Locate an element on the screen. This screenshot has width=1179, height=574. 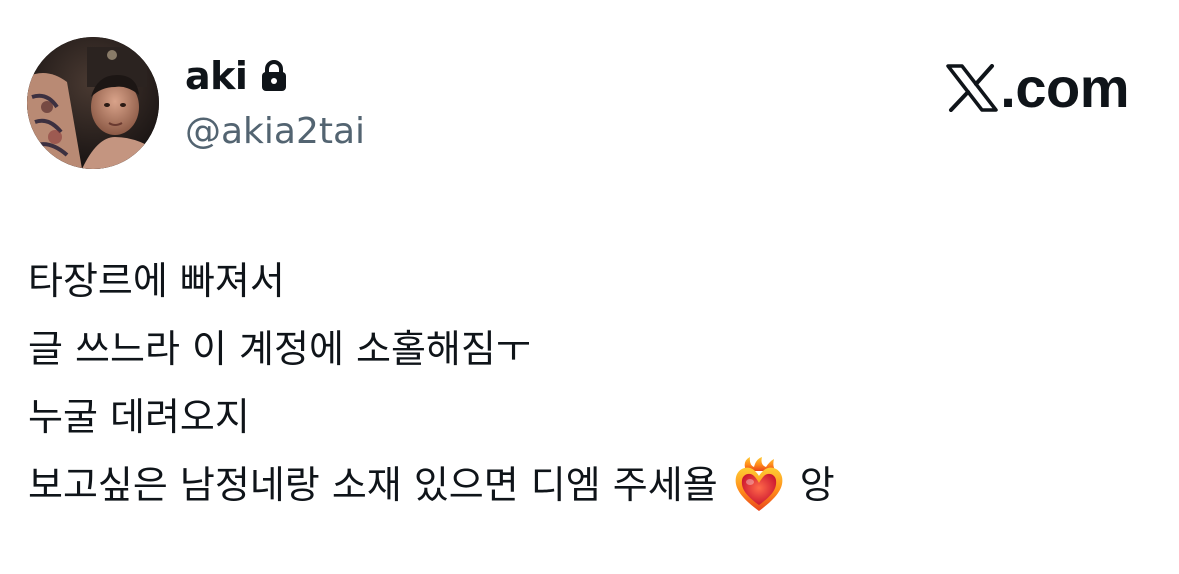
x-logo-icon is located at coordinates (972, 88).